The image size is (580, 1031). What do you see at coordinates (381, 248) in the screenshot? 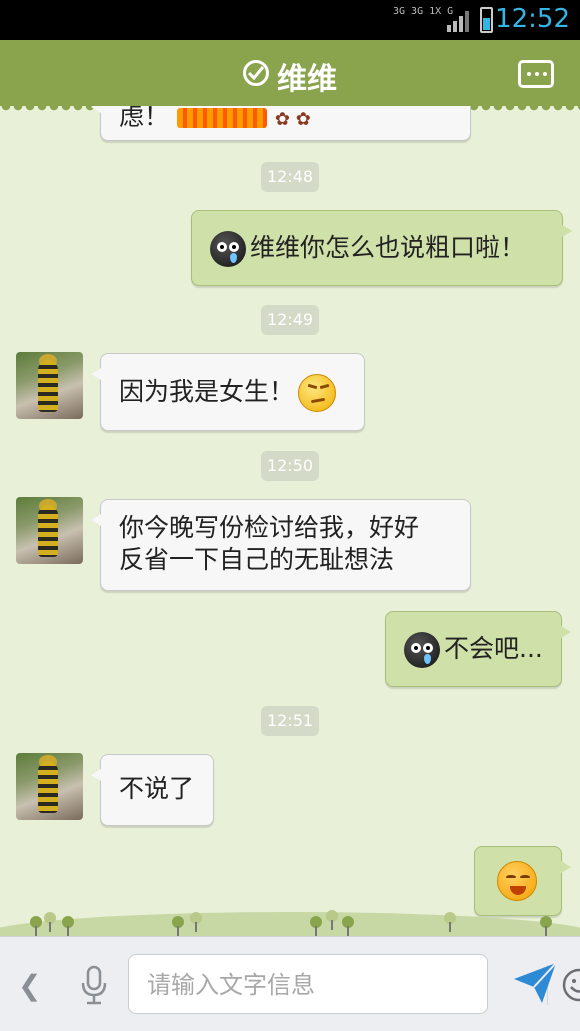
I see `message-bubble-outgoing: 维维你怎么也说粗口啦！` at bounding box center [381, 248].